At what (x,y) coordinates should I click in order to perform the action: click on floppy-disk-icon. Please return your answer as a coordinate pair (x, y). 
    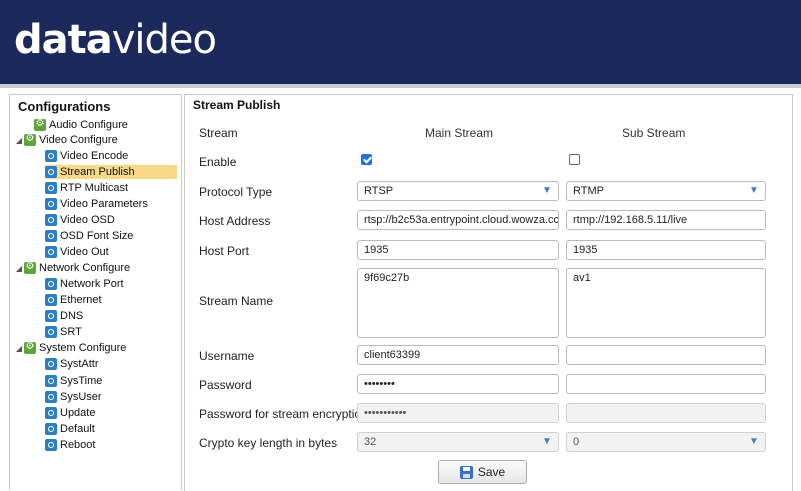
    Looking at the image, I should click on (466, 472).